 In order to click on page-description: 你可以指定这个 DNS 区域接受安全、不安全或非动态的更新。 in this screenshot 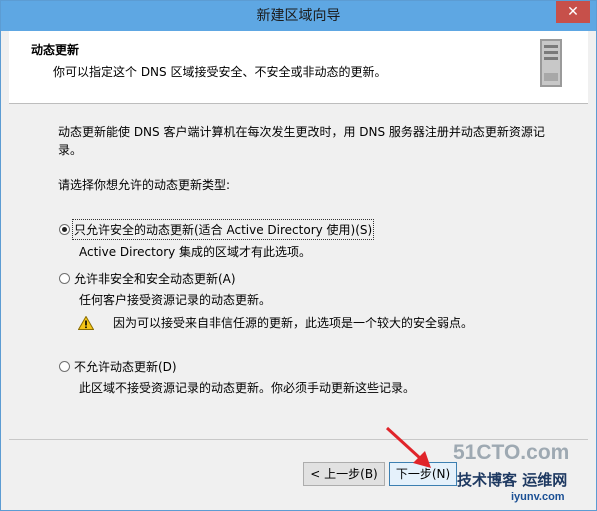, I will do `click(220, 72)`.